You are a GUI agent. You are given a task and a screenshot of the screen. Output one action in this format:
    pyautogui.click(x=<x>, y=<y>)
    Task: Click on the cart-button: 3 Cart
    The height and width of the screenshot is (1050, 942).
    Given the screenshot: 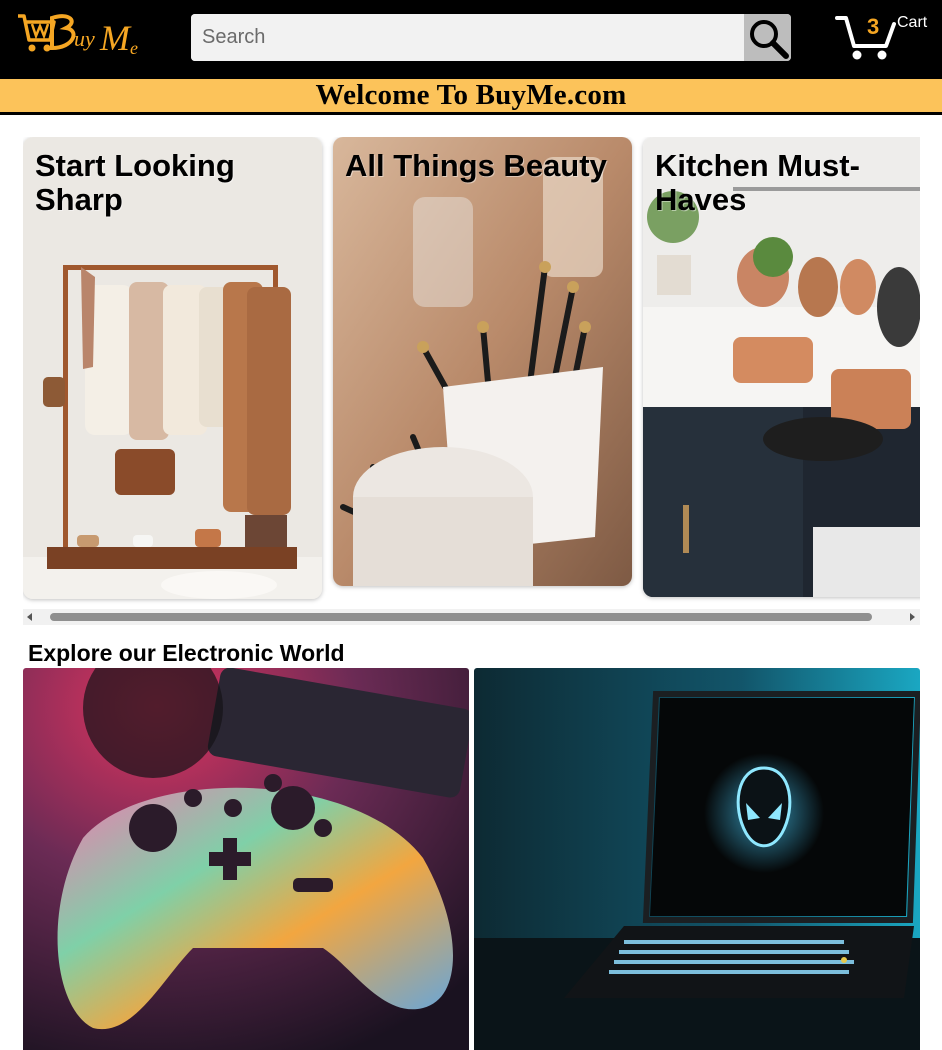 What is the action you would take?
    pyautogui.click(x=884, y=38)
    